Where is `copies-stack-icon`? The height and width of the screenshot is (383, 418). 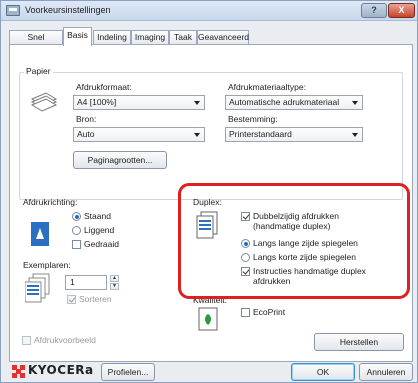 copies-stack-icon is located at coordinates (37, 288).